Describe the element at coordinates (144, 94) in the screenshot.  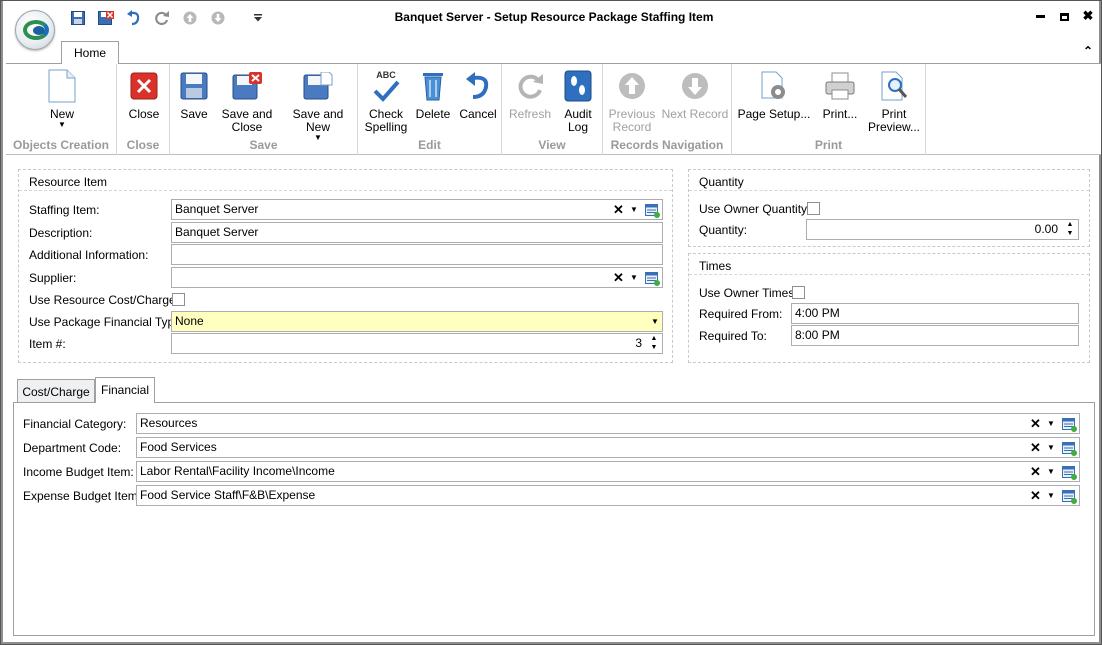
I see `close-button: Close` at that location.